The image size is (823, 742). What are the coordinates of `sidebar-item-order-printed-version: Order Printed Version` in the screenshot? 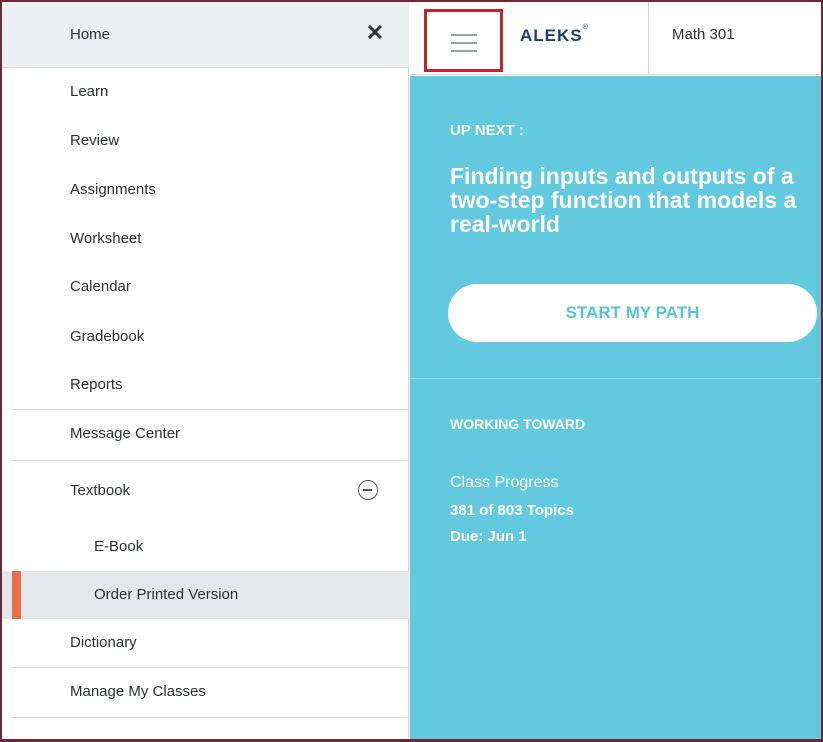 It's located at (205, 595).